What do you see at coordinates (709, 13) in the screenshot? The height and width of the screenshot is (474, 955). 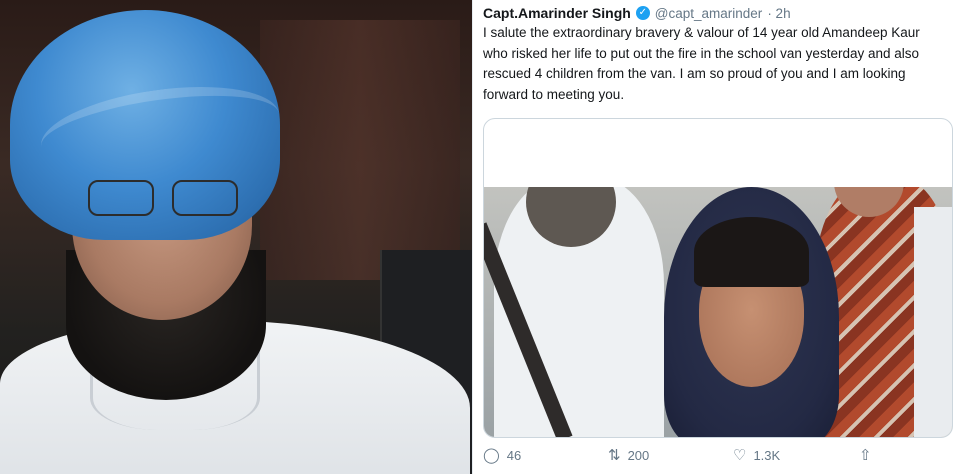 I see `author-handle: @capt_amarinder` at bounding box center [709, 13].